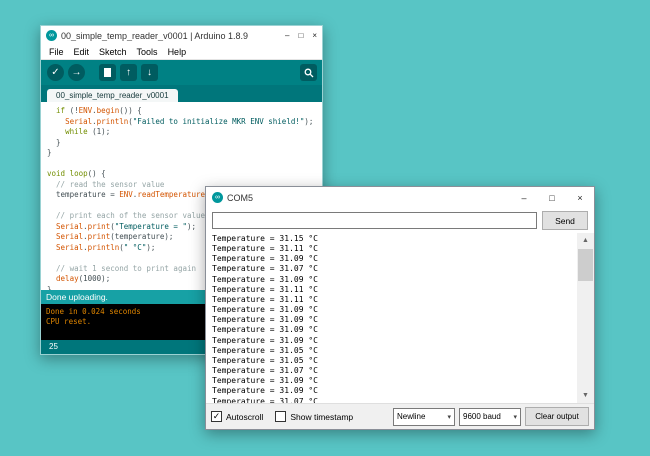 This screenshot has width=650, height=456. I want to click on upload-button: →, so click(76, 72).